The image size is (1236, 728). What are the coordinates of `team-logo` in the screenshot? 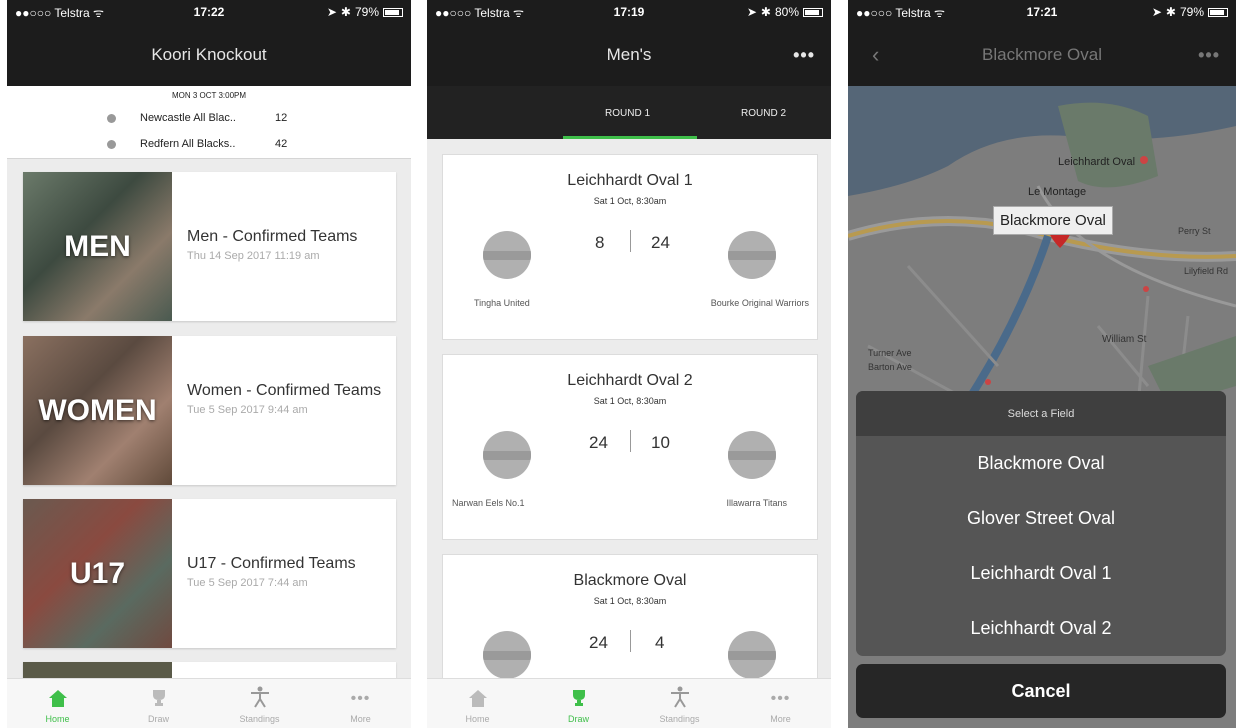 It's located at (111, 144).